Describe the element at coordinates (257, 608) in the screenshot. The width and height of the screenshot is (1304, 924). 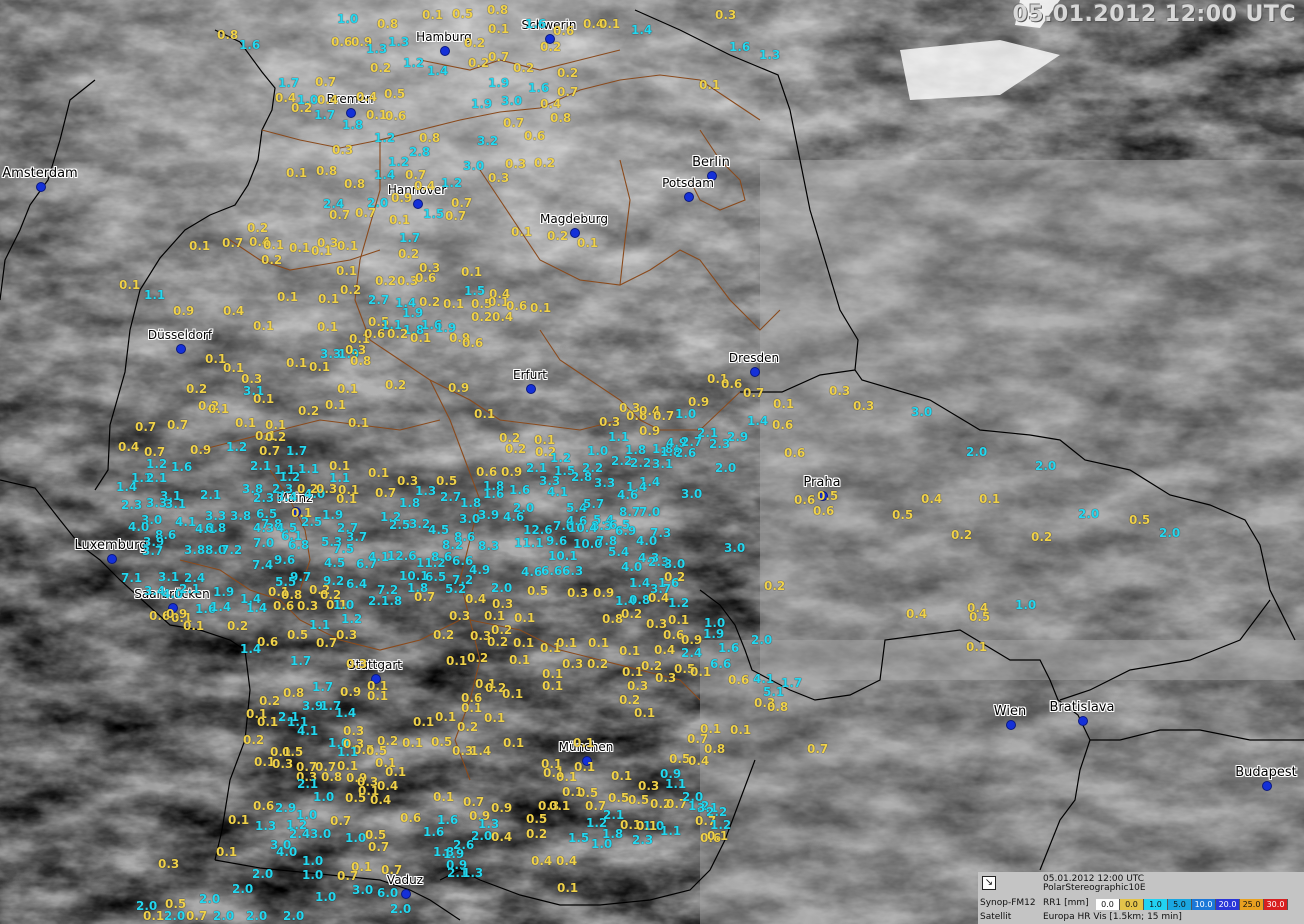
I see `precip-value: 1.4` at that location.